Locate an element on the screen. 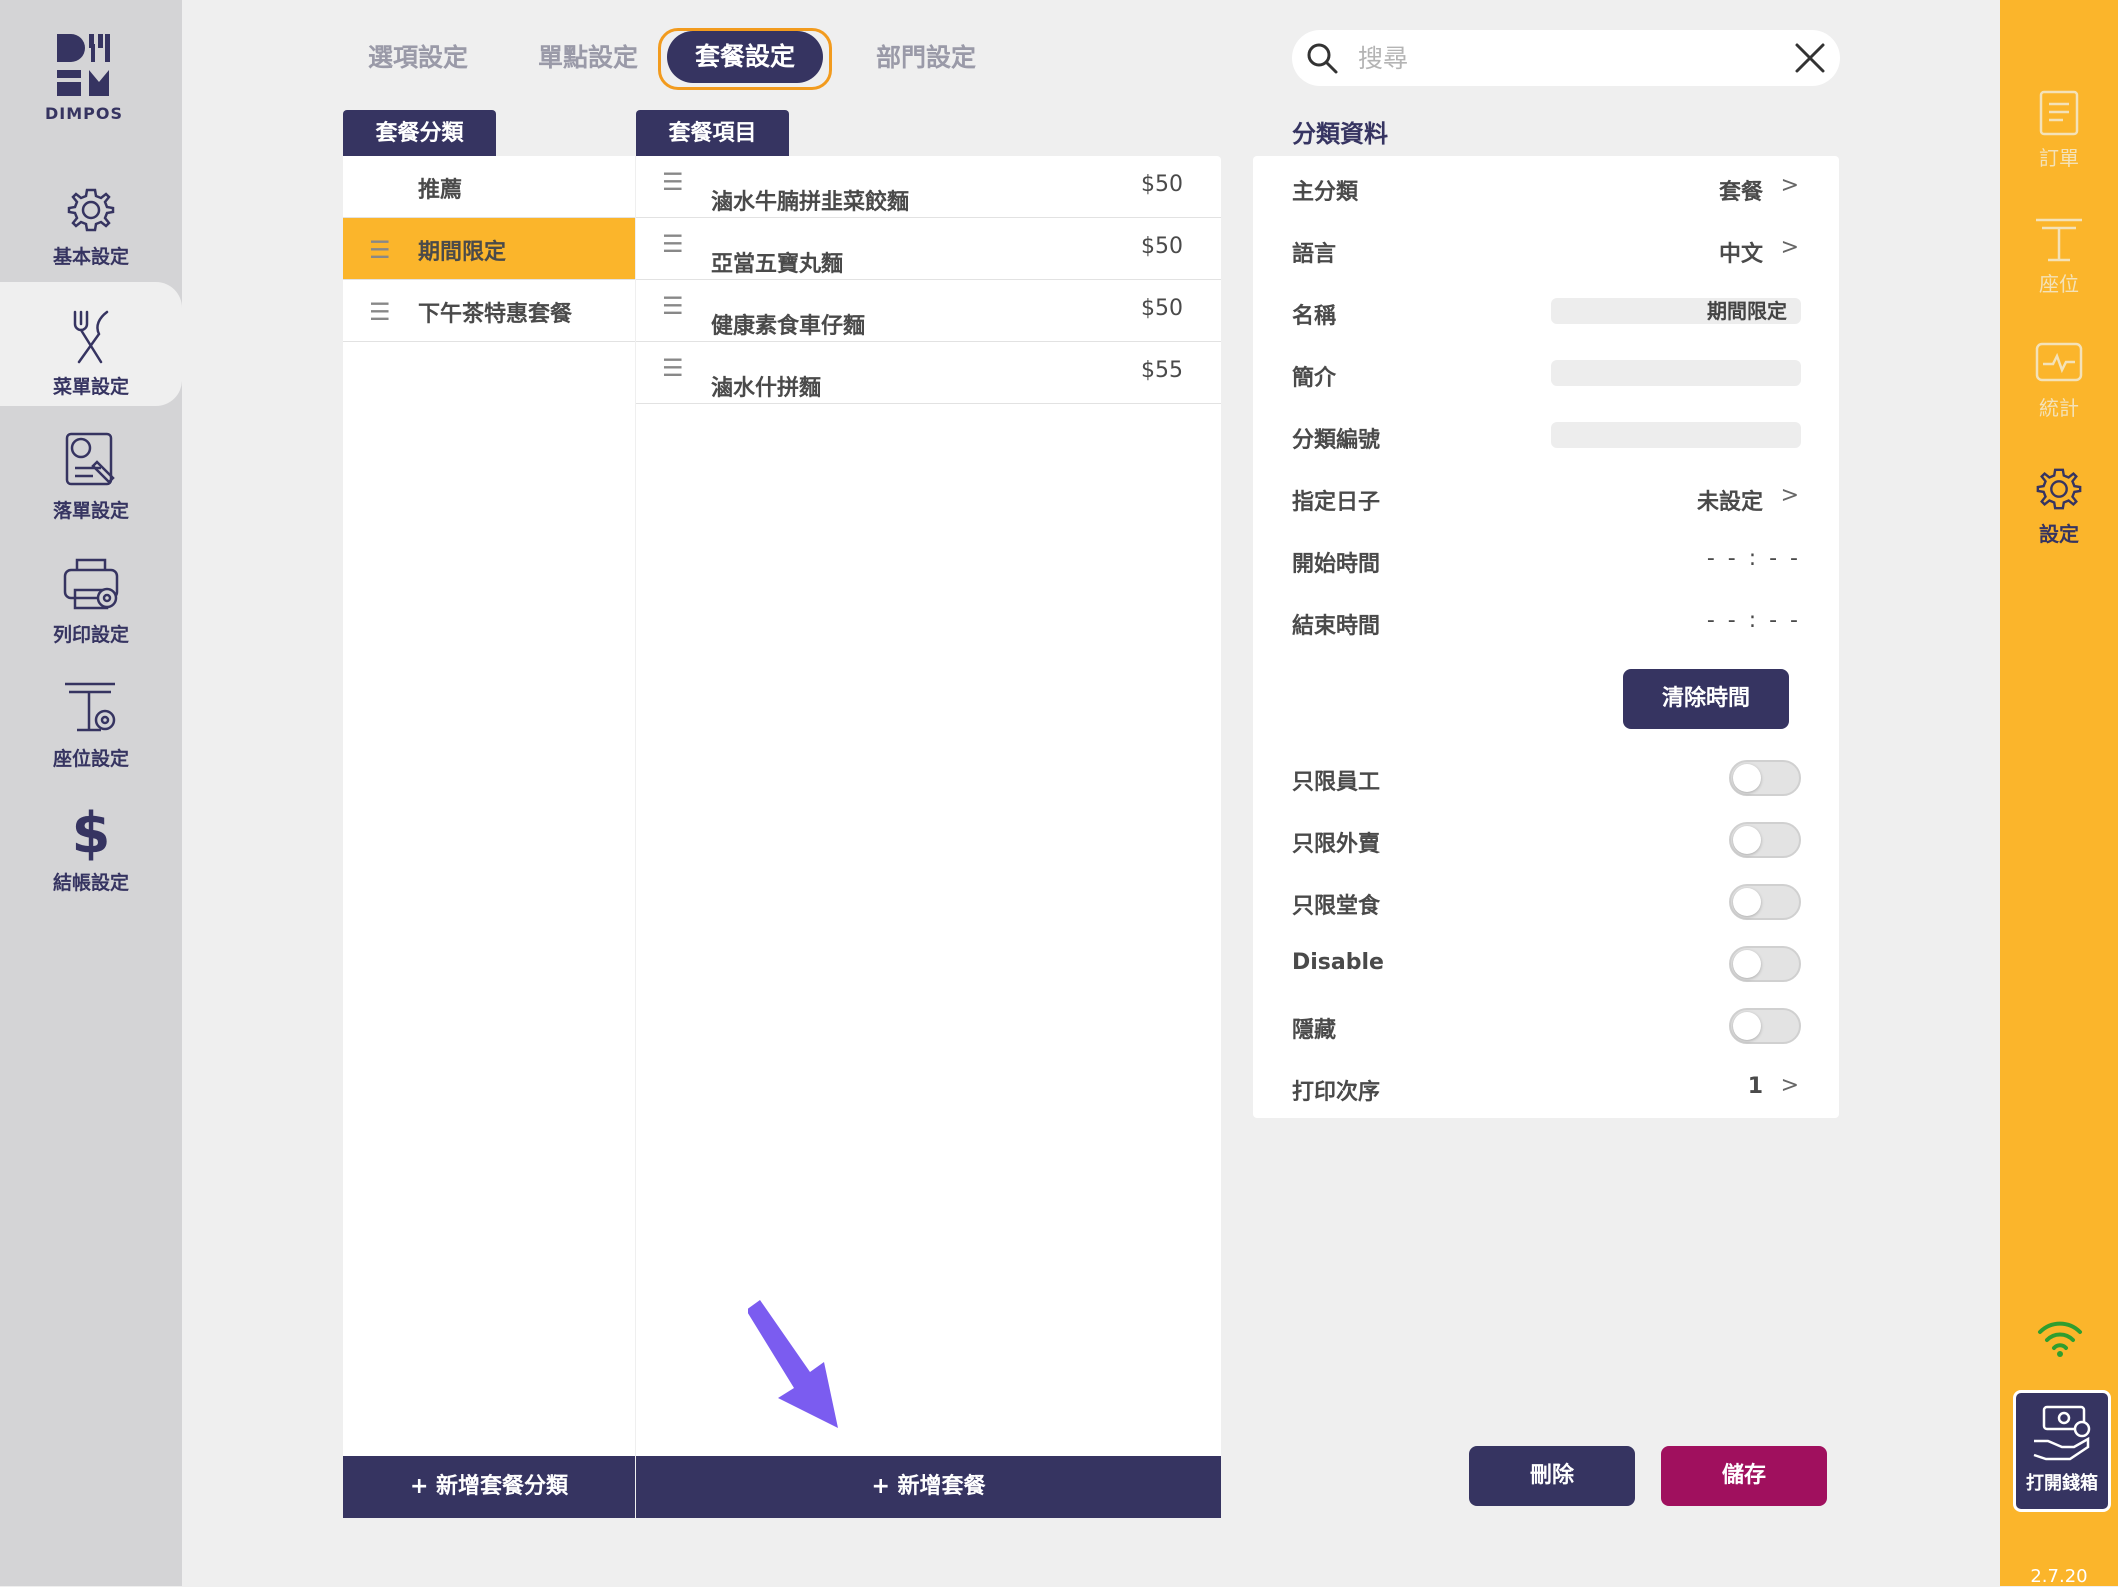 Image resolution: width=2118 pixels, height=1587 pixels. clear-time-button: 清除時間 is located at coordinates (1706, 699).